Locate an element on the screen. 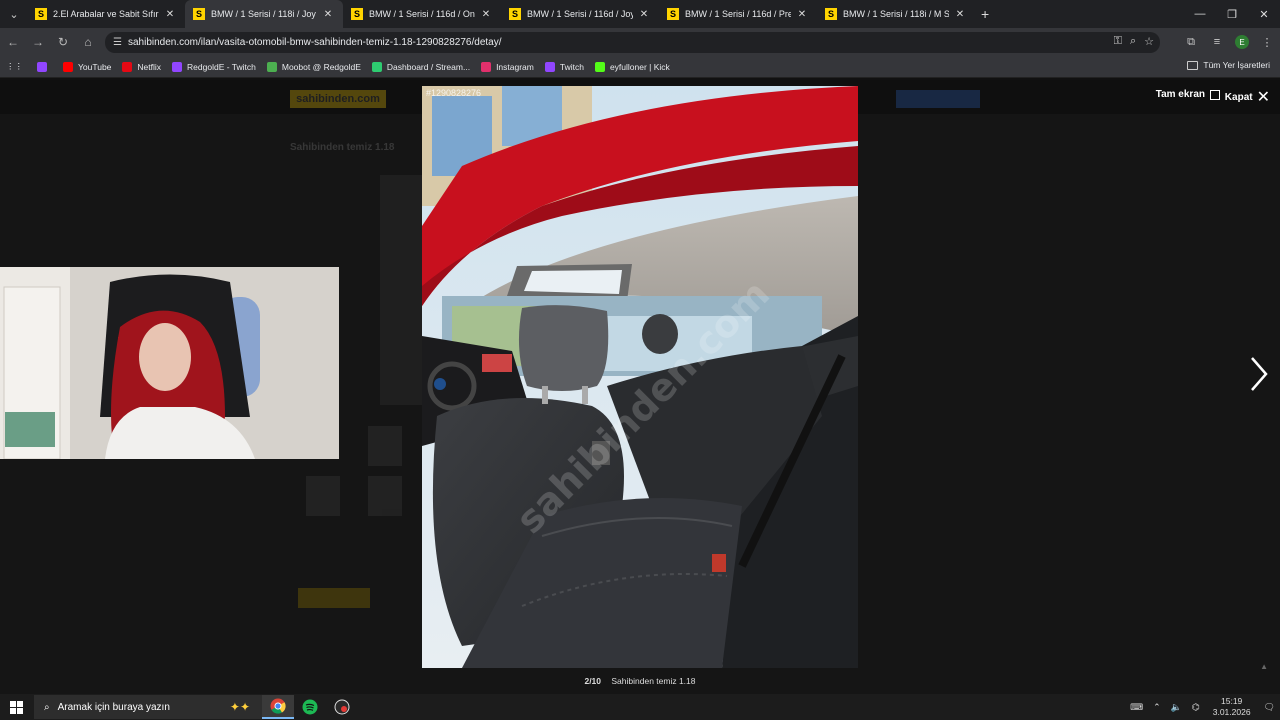 The width and height of the screenshot is (1280, 720). bookmark-item is located at coordinates (44, 66).